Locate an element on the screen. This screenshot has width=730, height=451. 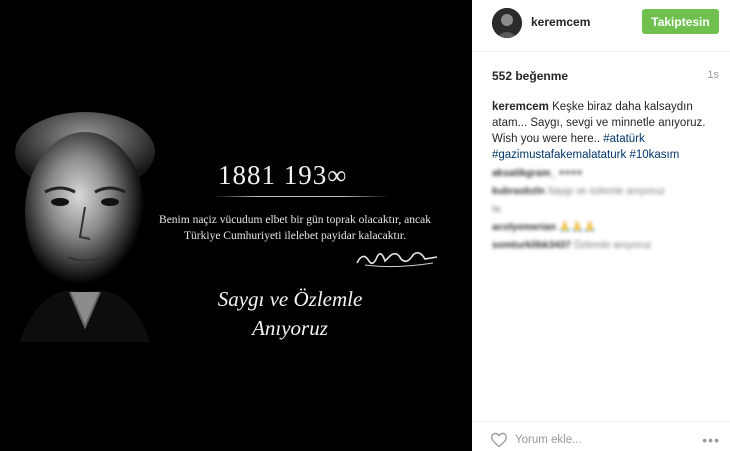
add-comment-input is located at coordinates (590, 440).